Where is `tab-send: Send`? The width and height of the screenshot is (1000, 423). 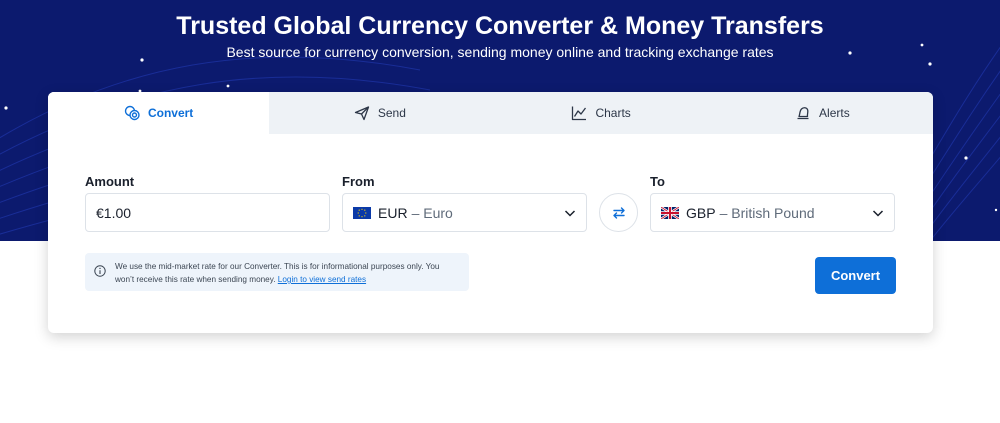
tab-send: Send is located at coordinates (379, 113).